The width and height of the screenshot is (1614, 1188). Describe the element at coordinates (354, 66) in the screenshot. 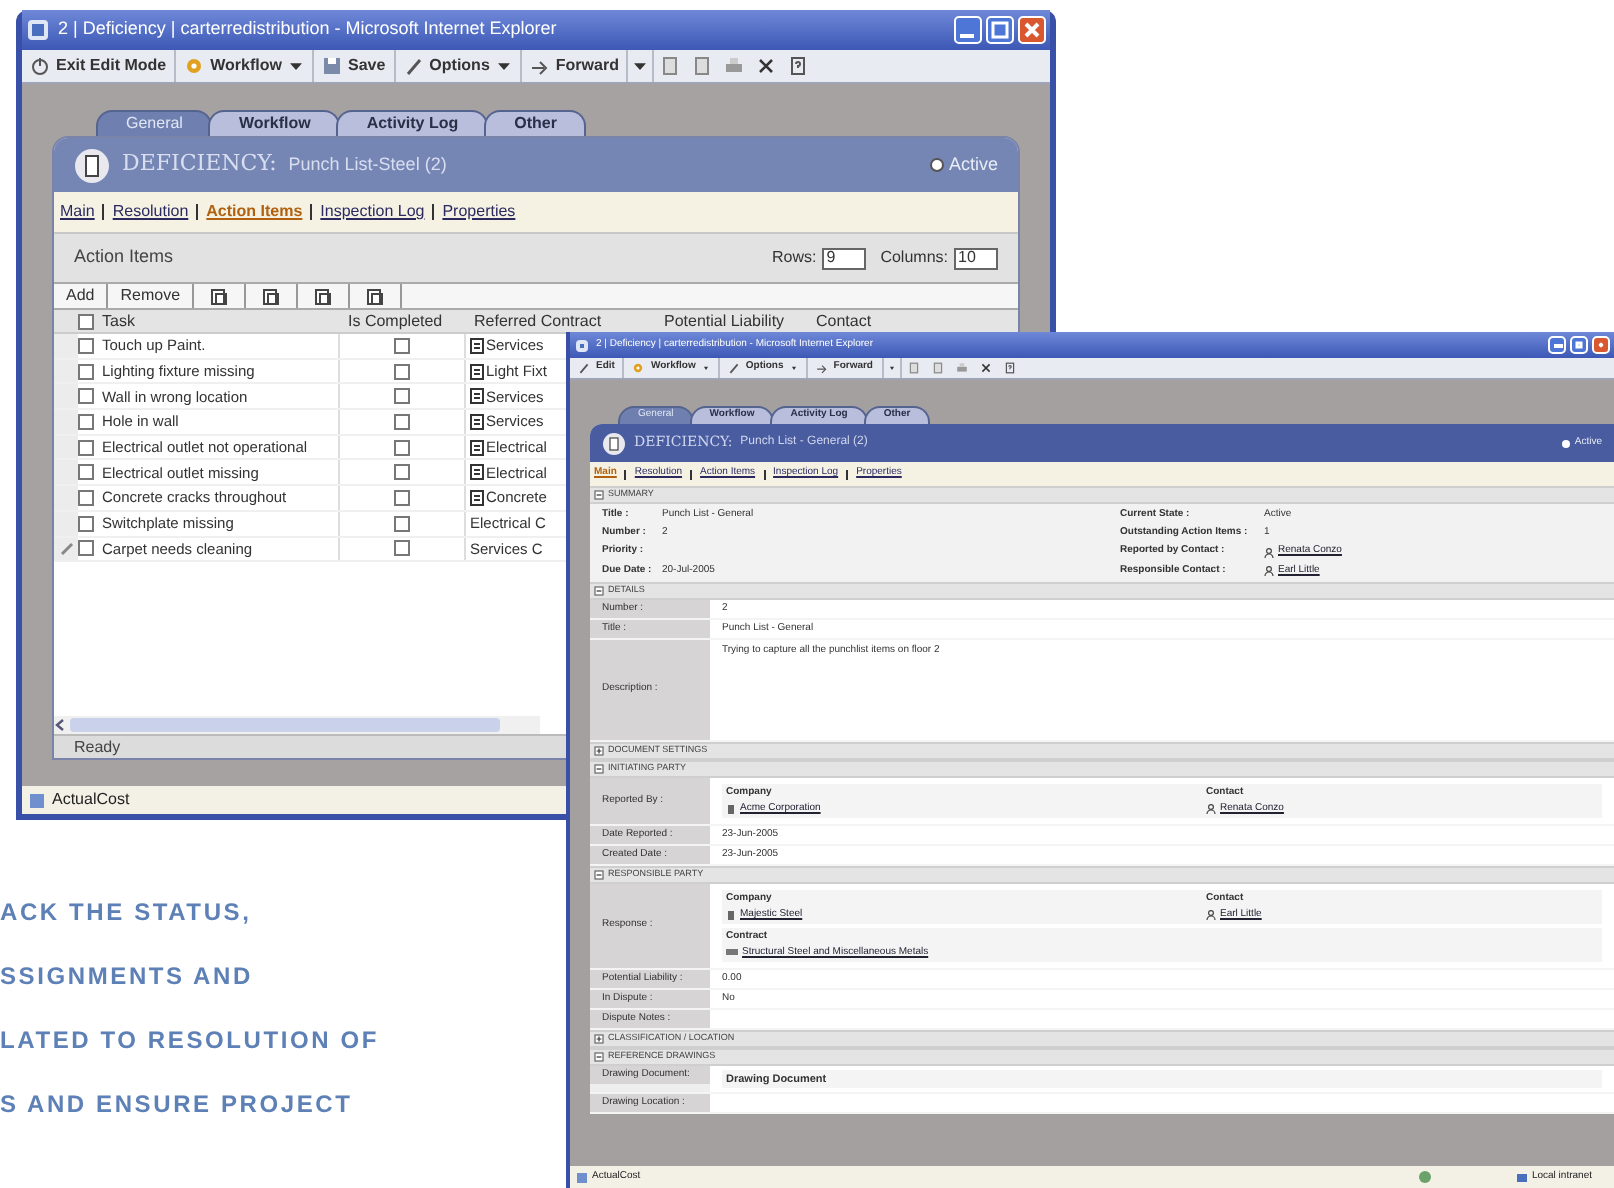

I see `toolbar-button: Save` at that location.